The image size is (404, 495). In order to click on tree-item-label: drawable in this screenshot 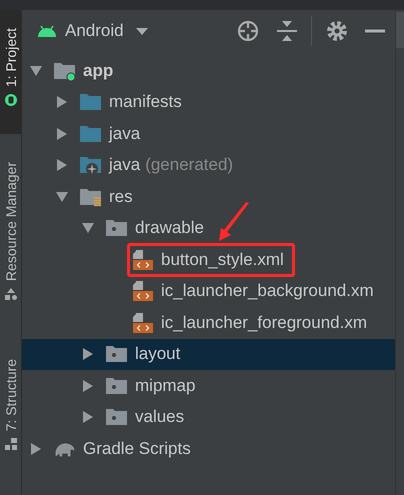, I will do `click(169, 228)`.